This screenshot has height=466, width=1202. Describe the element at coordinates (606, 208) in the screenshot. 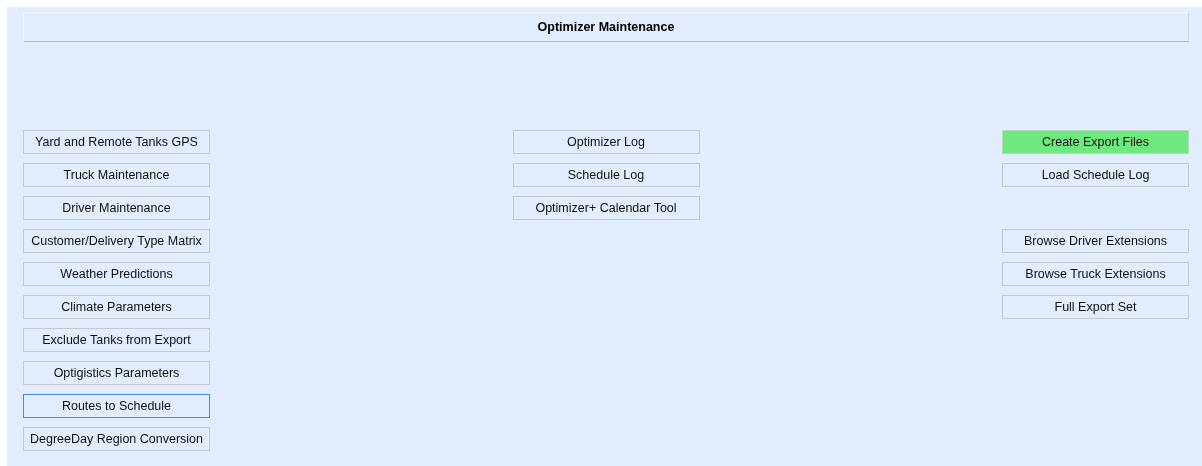

I see `menu-button: Optimizer+ Calendar Tool` at that location.